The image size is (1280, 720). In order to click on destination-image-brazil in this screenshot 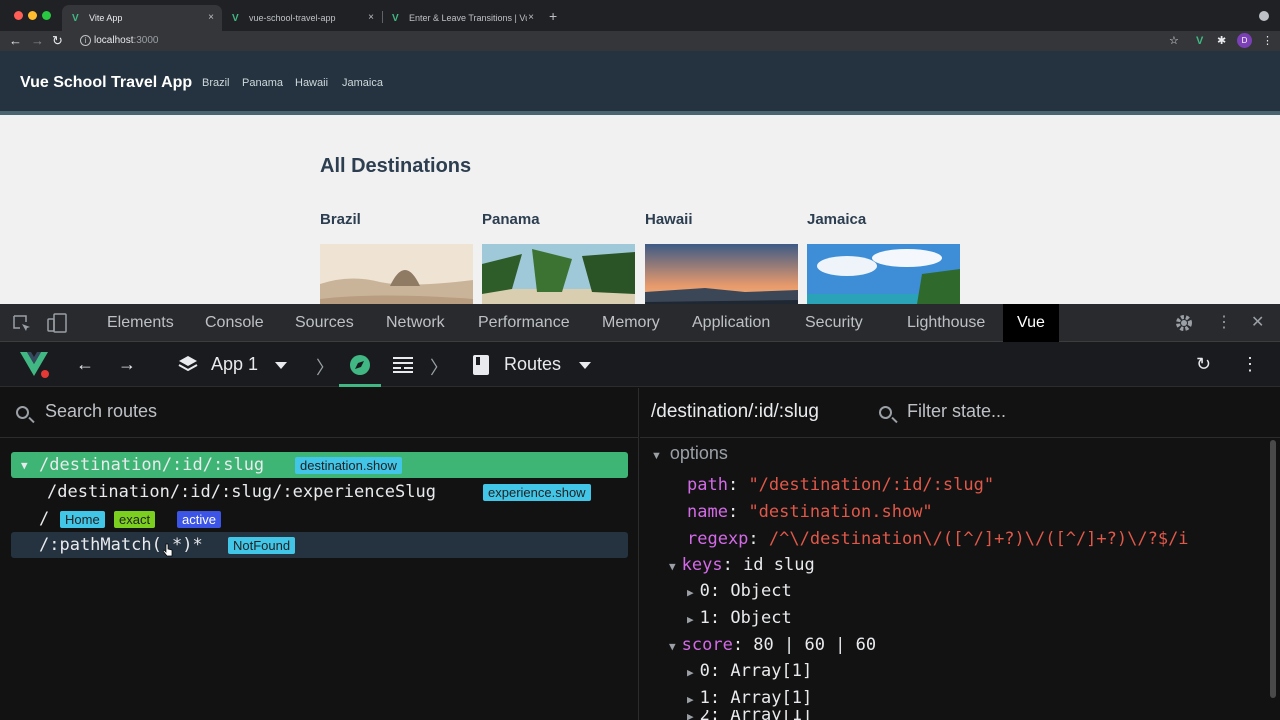, I will do `click(396, 274)`.